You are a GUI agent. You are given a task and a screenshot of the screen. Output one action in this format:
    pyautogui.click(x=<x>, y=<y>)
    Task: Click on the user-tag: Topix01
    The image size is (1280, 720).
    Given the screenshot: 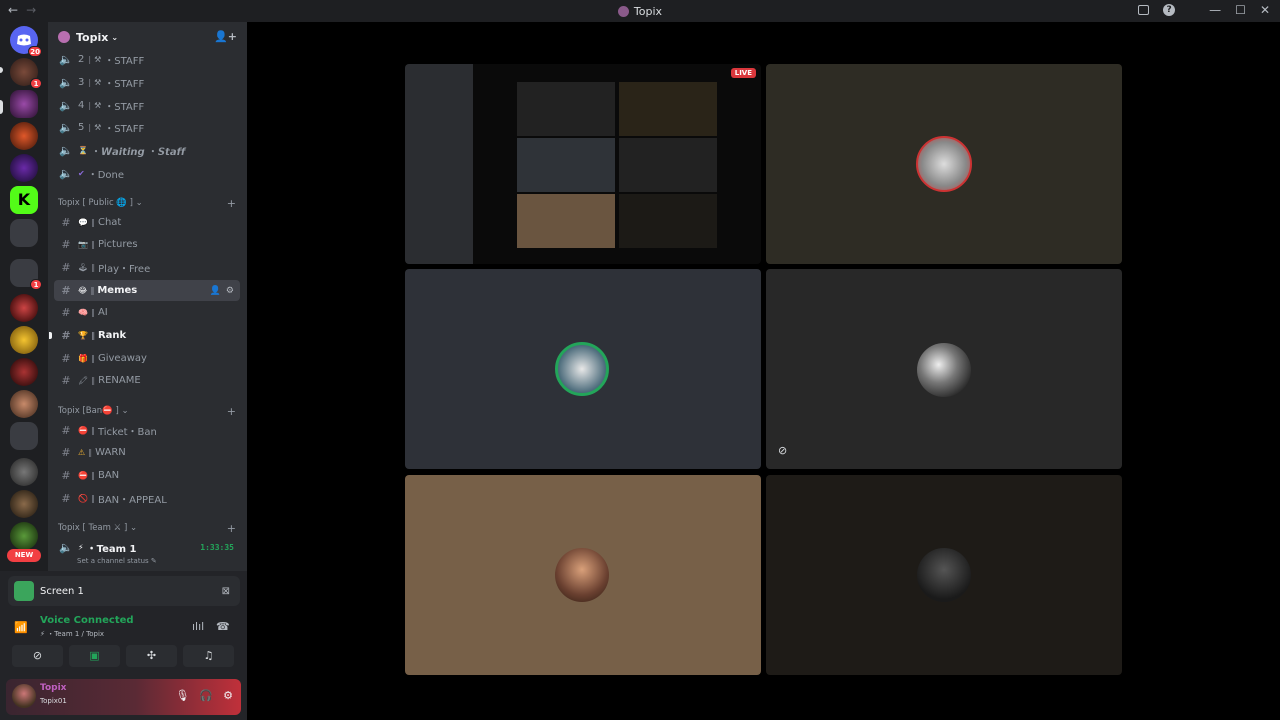 What is the action you would take?
    pyautogui.click(x=53, y=701)
    